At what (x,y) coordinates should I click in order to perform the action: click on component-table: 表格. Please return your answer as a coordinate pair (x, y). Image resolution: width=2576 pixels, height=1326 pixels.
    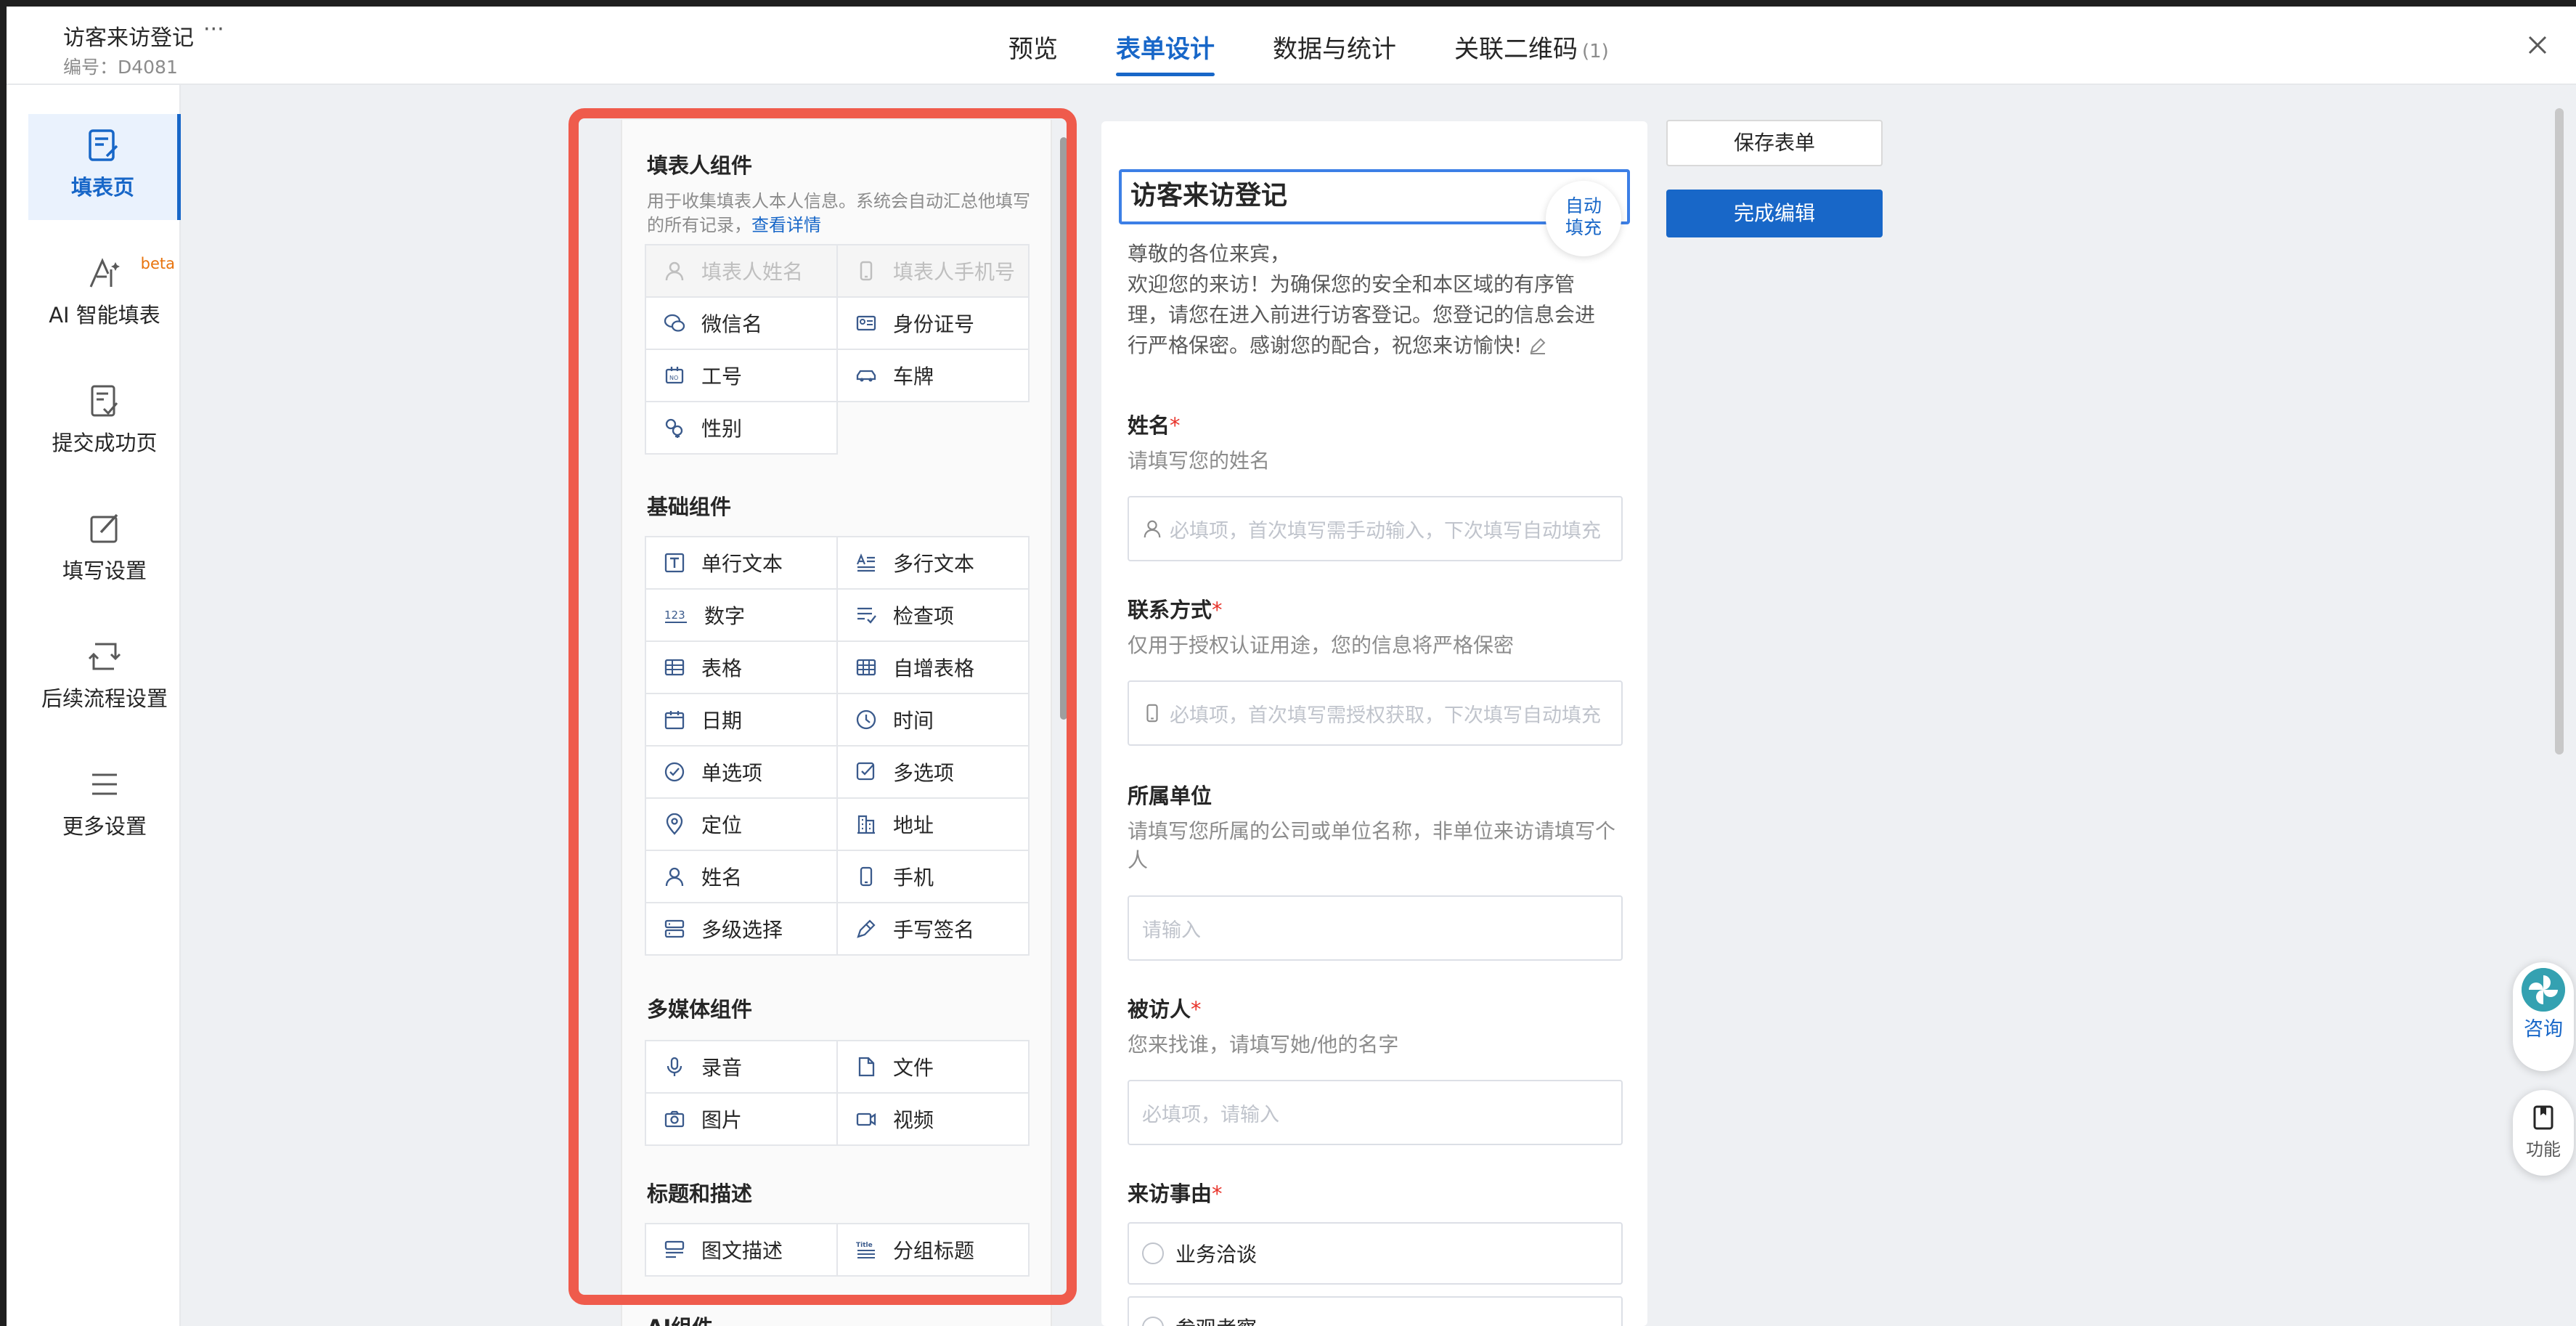
    Looking at the image, I should click on (741, 667).